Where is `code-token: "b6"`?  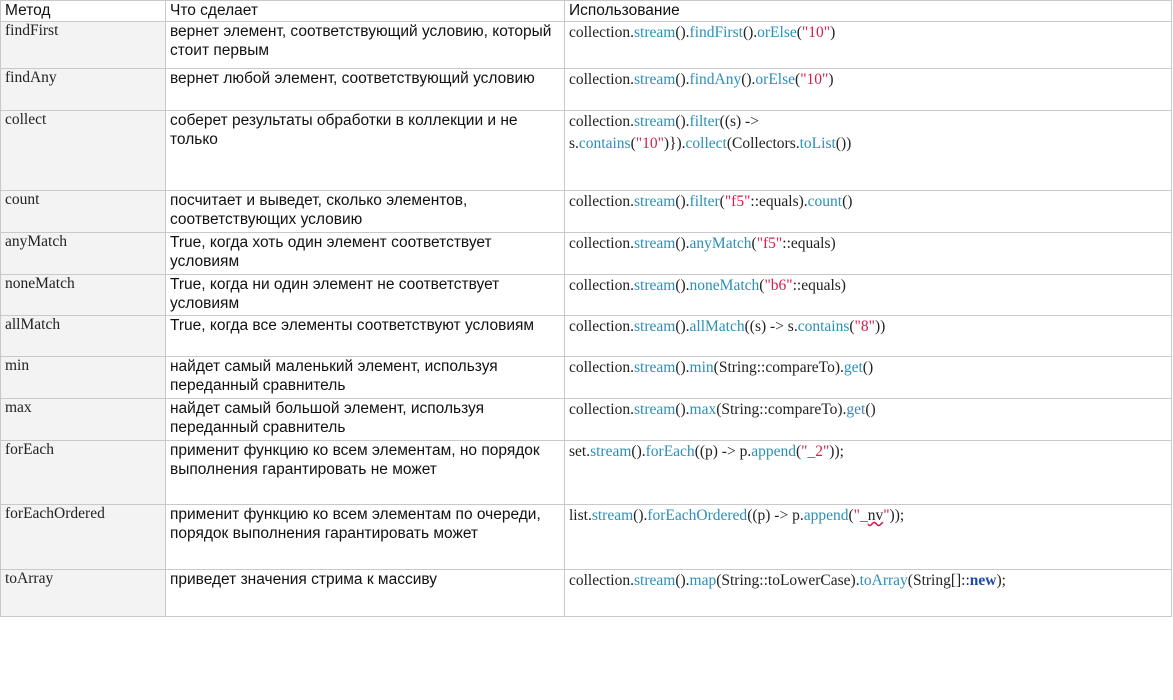
code-token: "b6" is located at coordinates (778, 285).